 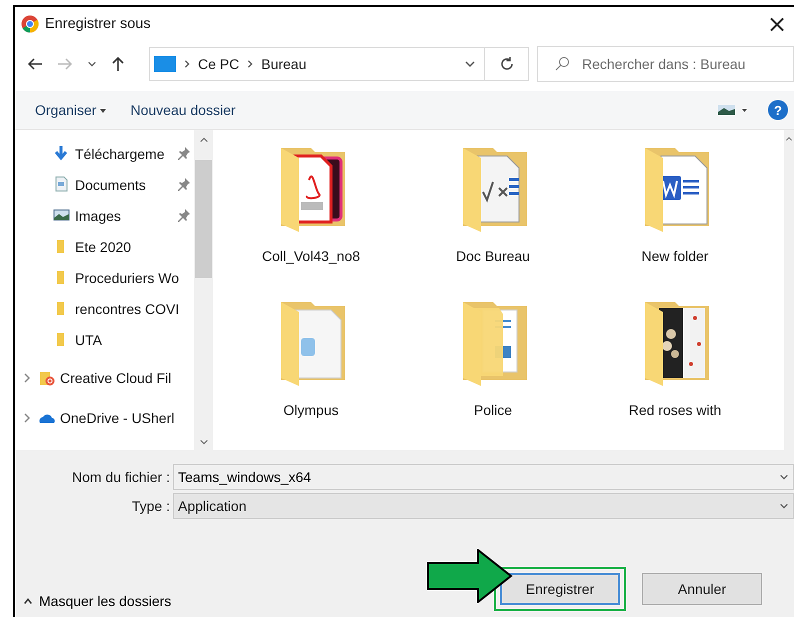 I want to click on sidebar-item: Proceduriers Wo, so click(x=104, y=277).